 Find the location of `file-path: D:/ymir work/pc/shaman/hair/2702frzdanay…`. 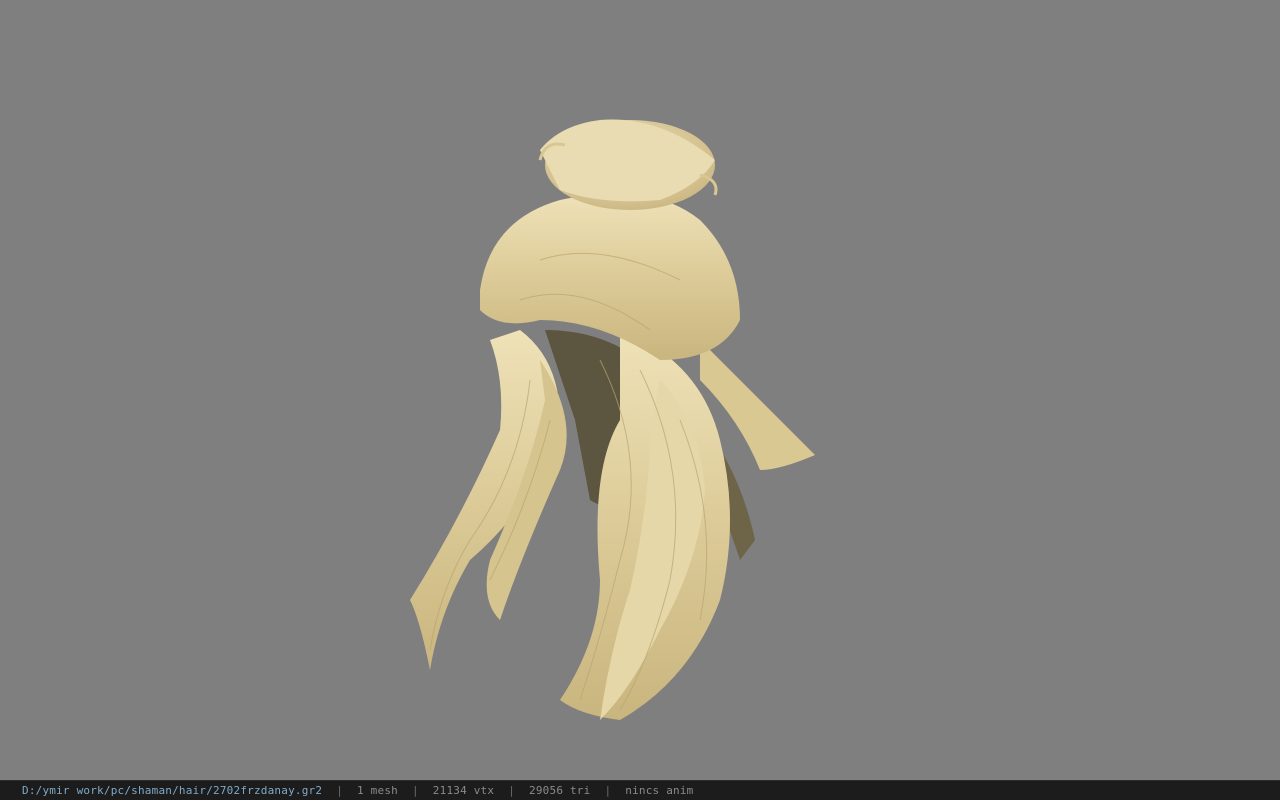

file-path: D:/ymir work/pc/shaman/hair/2702frzdanay… is located at coordinates (172, 790).